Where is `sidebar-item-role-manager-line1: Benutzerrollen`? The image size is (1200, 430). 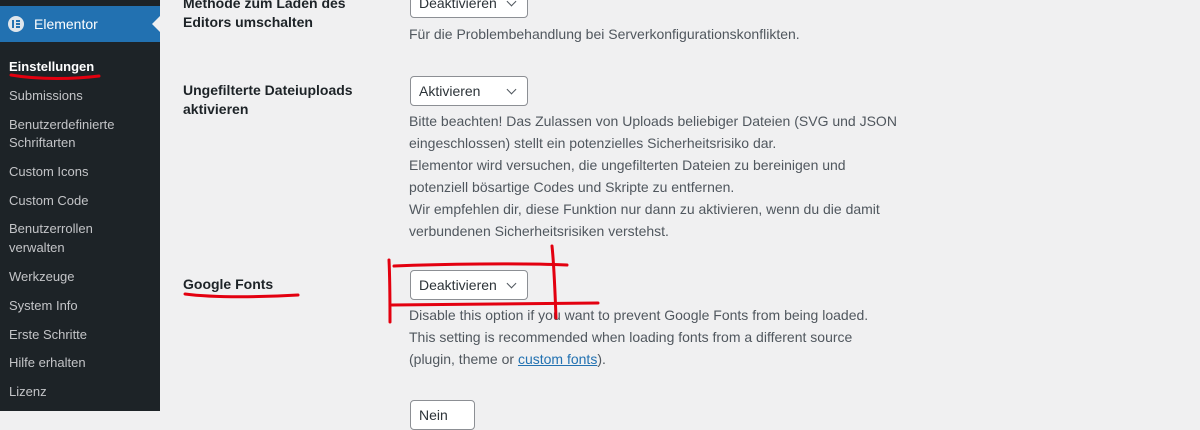
sidebar-item-role-manager-line1: Benutzerrollen is located at coordinates (51, 228).